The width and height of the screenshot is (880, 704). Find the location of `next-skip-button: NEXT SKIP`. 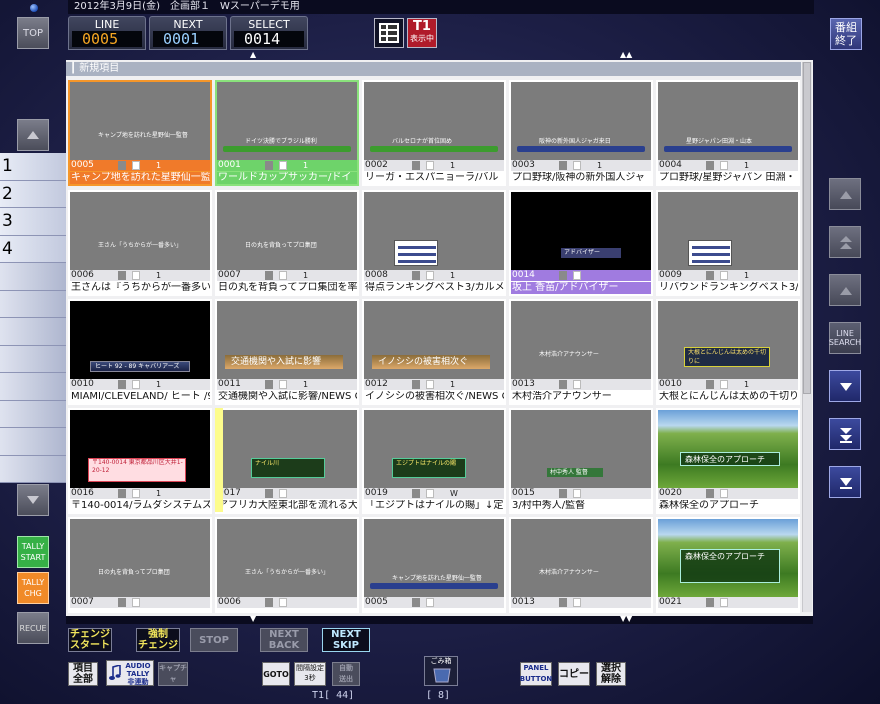

next-skip-button: NEXT SKIP is located at coordinates (346, 640).